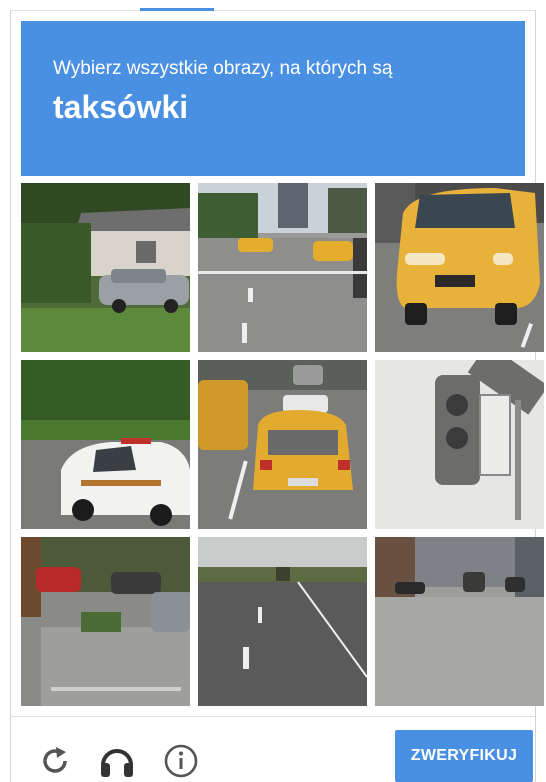 The height and width of the screenshot is (782, 546). I want to click on headphones-icon, so click(117, 763).